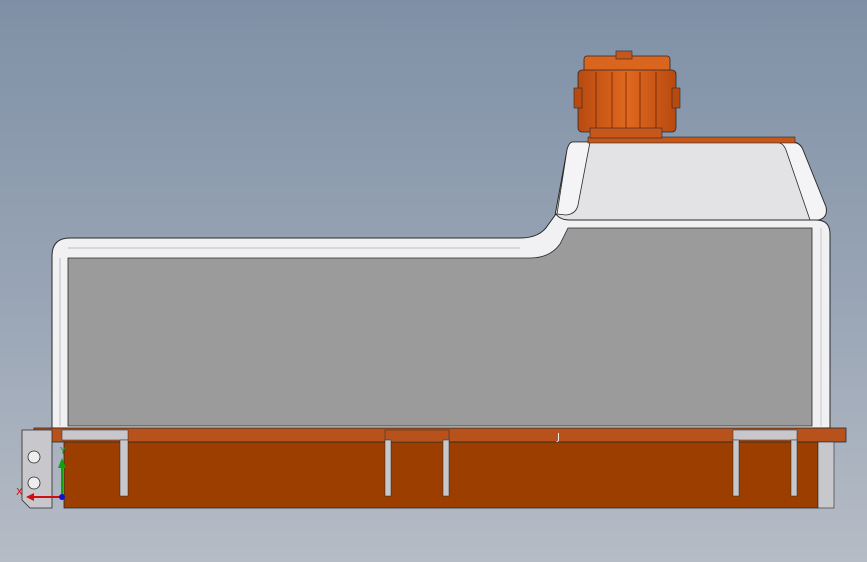  I want to click on triad-y-label: Y, so click(63, 451).